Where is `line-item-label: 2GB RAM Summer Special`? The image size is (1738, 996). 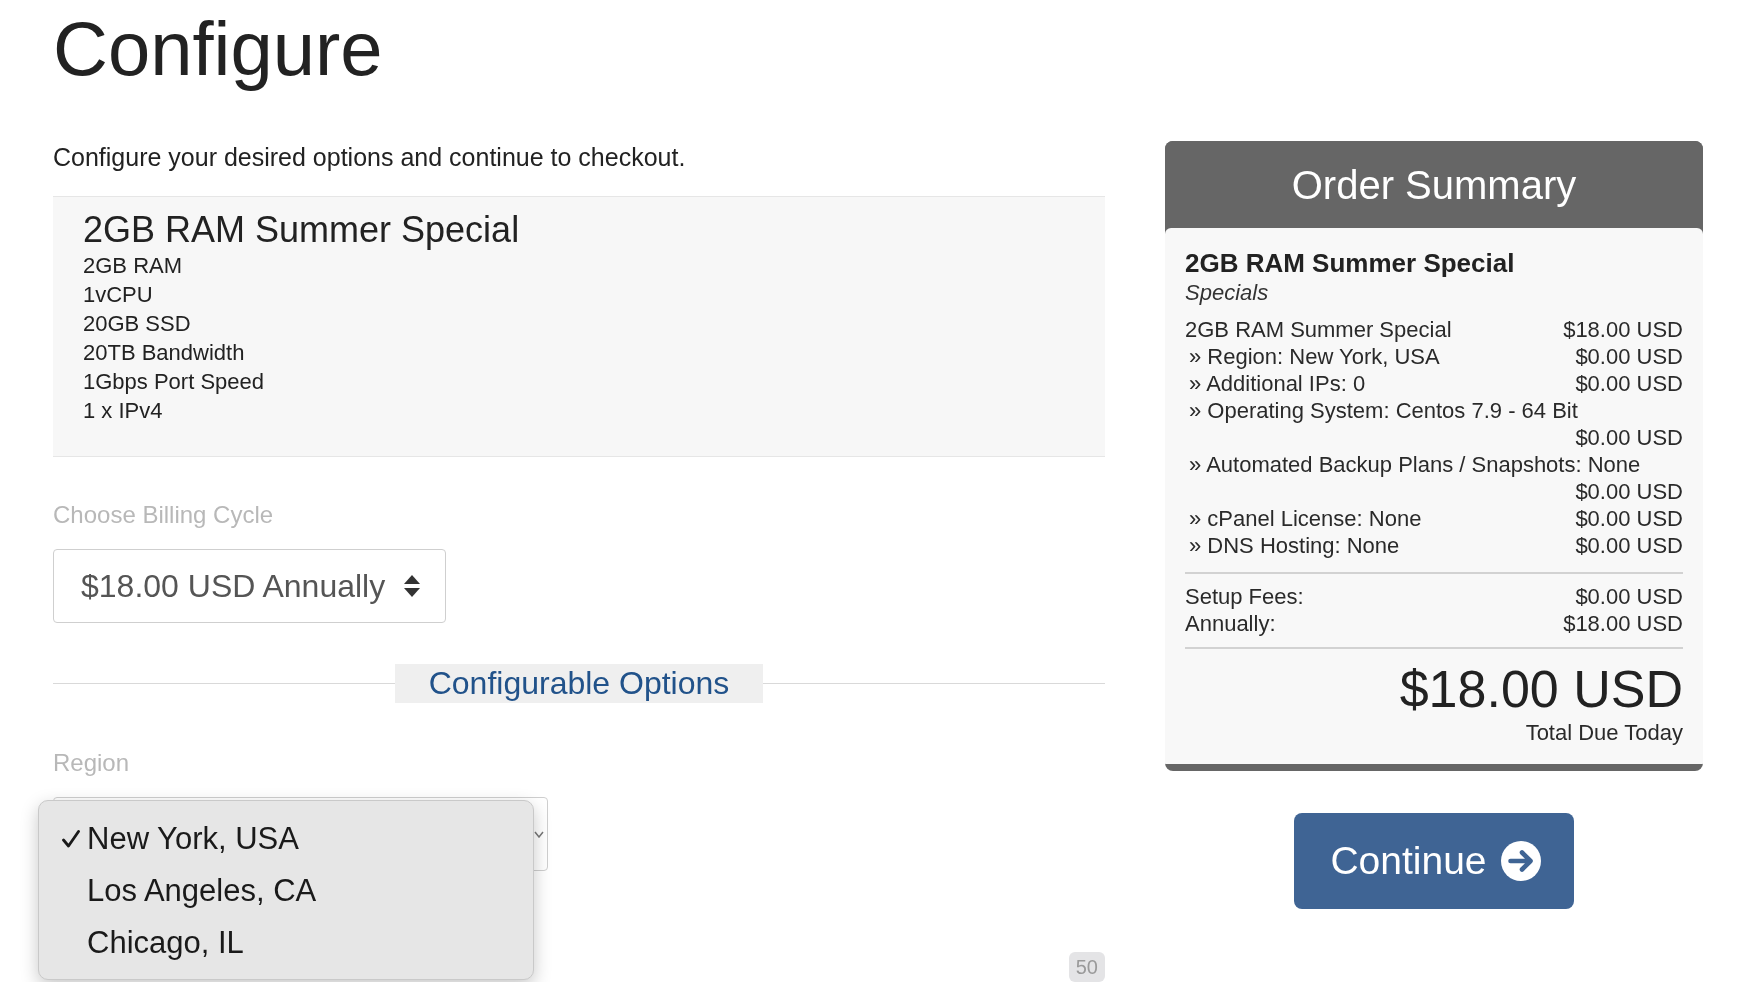
line-item-label: 2GB RAM Summer Special is located at coordinates (1318, 329).